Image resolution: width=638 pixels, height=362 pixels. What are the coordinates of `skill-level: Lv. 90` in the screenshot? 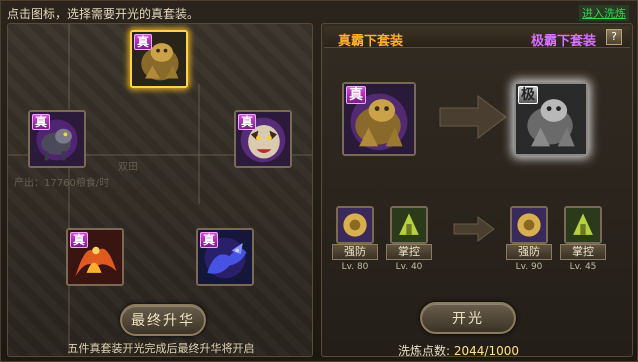 It's located at (529, 267).